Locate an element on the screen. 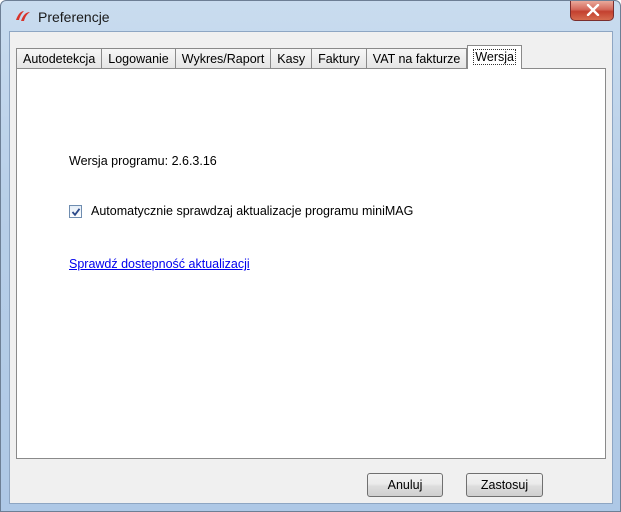 The image size is (621, 512). tab-autodetekcja: Autodetekcja is located at coordinates (59, 58).